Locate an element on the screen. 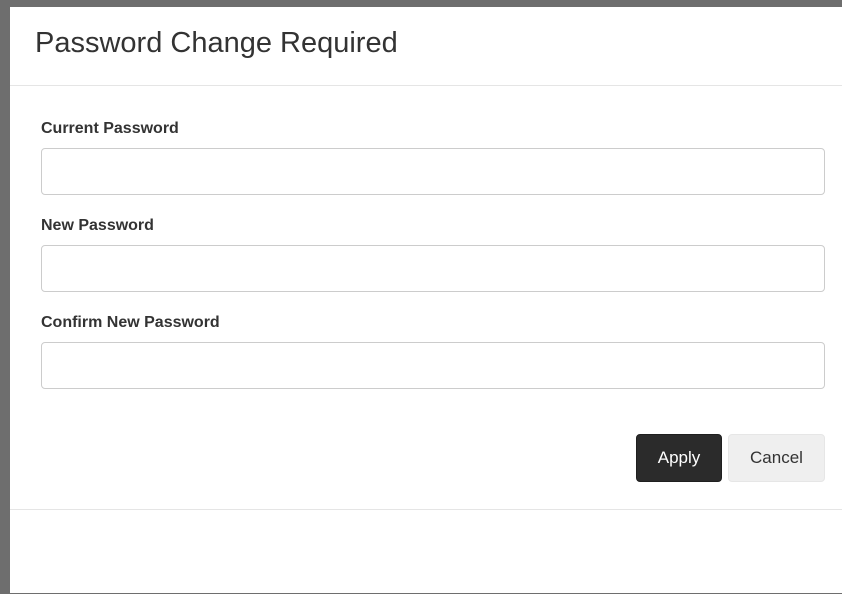  apply-button: Apply is located at coordinates (679, 458).